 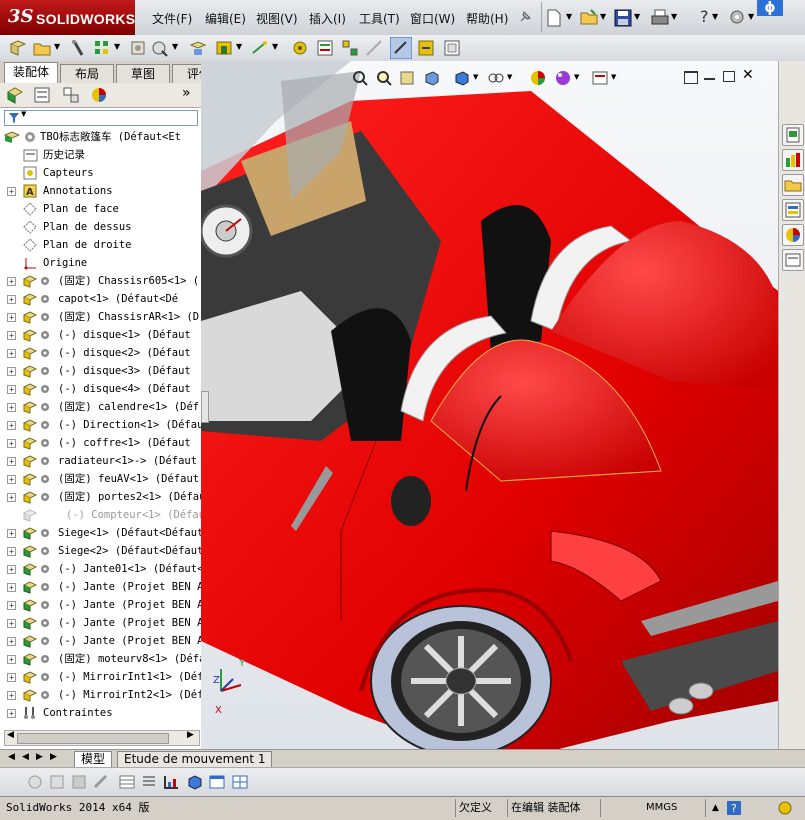 What do you see at coordinates (379, 18) in the screenshot?
I see `menu-tools: 工具(T)` at bounding box center [379, 18].